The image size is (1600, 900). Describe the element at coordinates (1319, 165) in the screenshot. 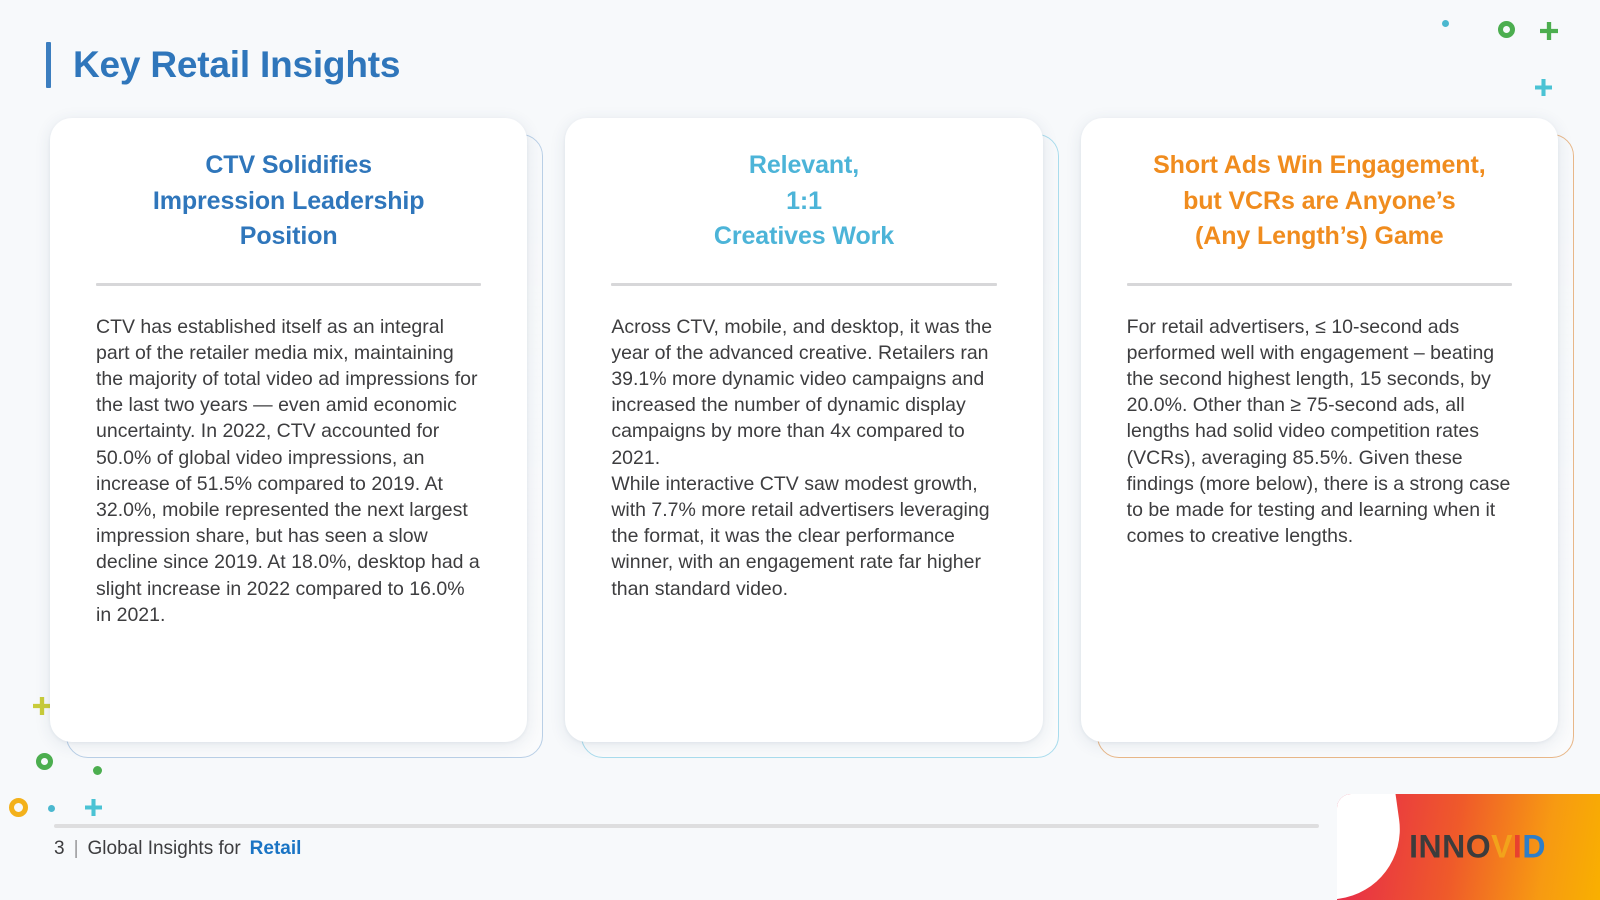

I see `card-title-line: Short Ads Win Engagement,` at that location.